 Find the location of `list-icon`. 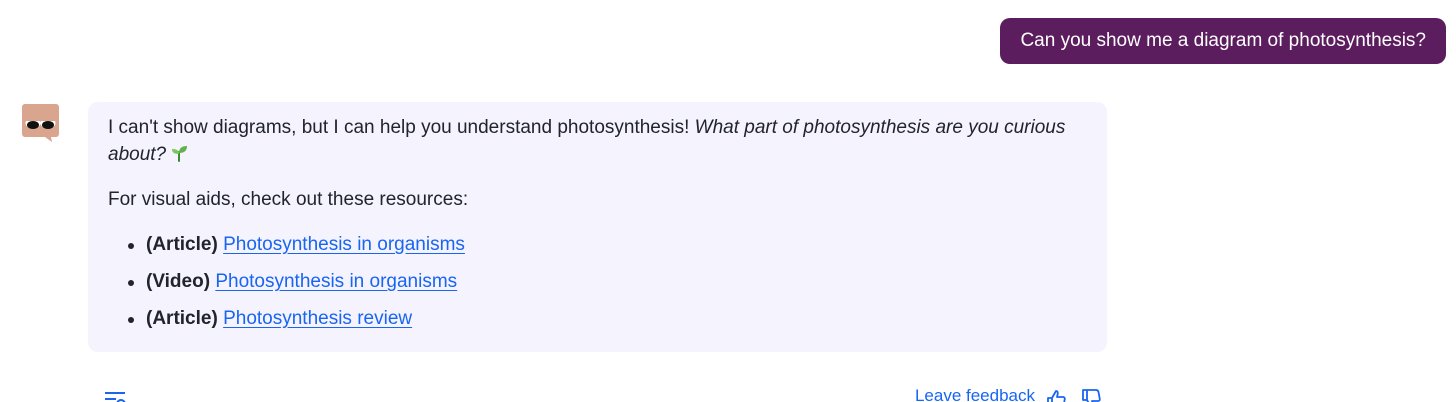

list-icon is located at coordinates (115, 396).